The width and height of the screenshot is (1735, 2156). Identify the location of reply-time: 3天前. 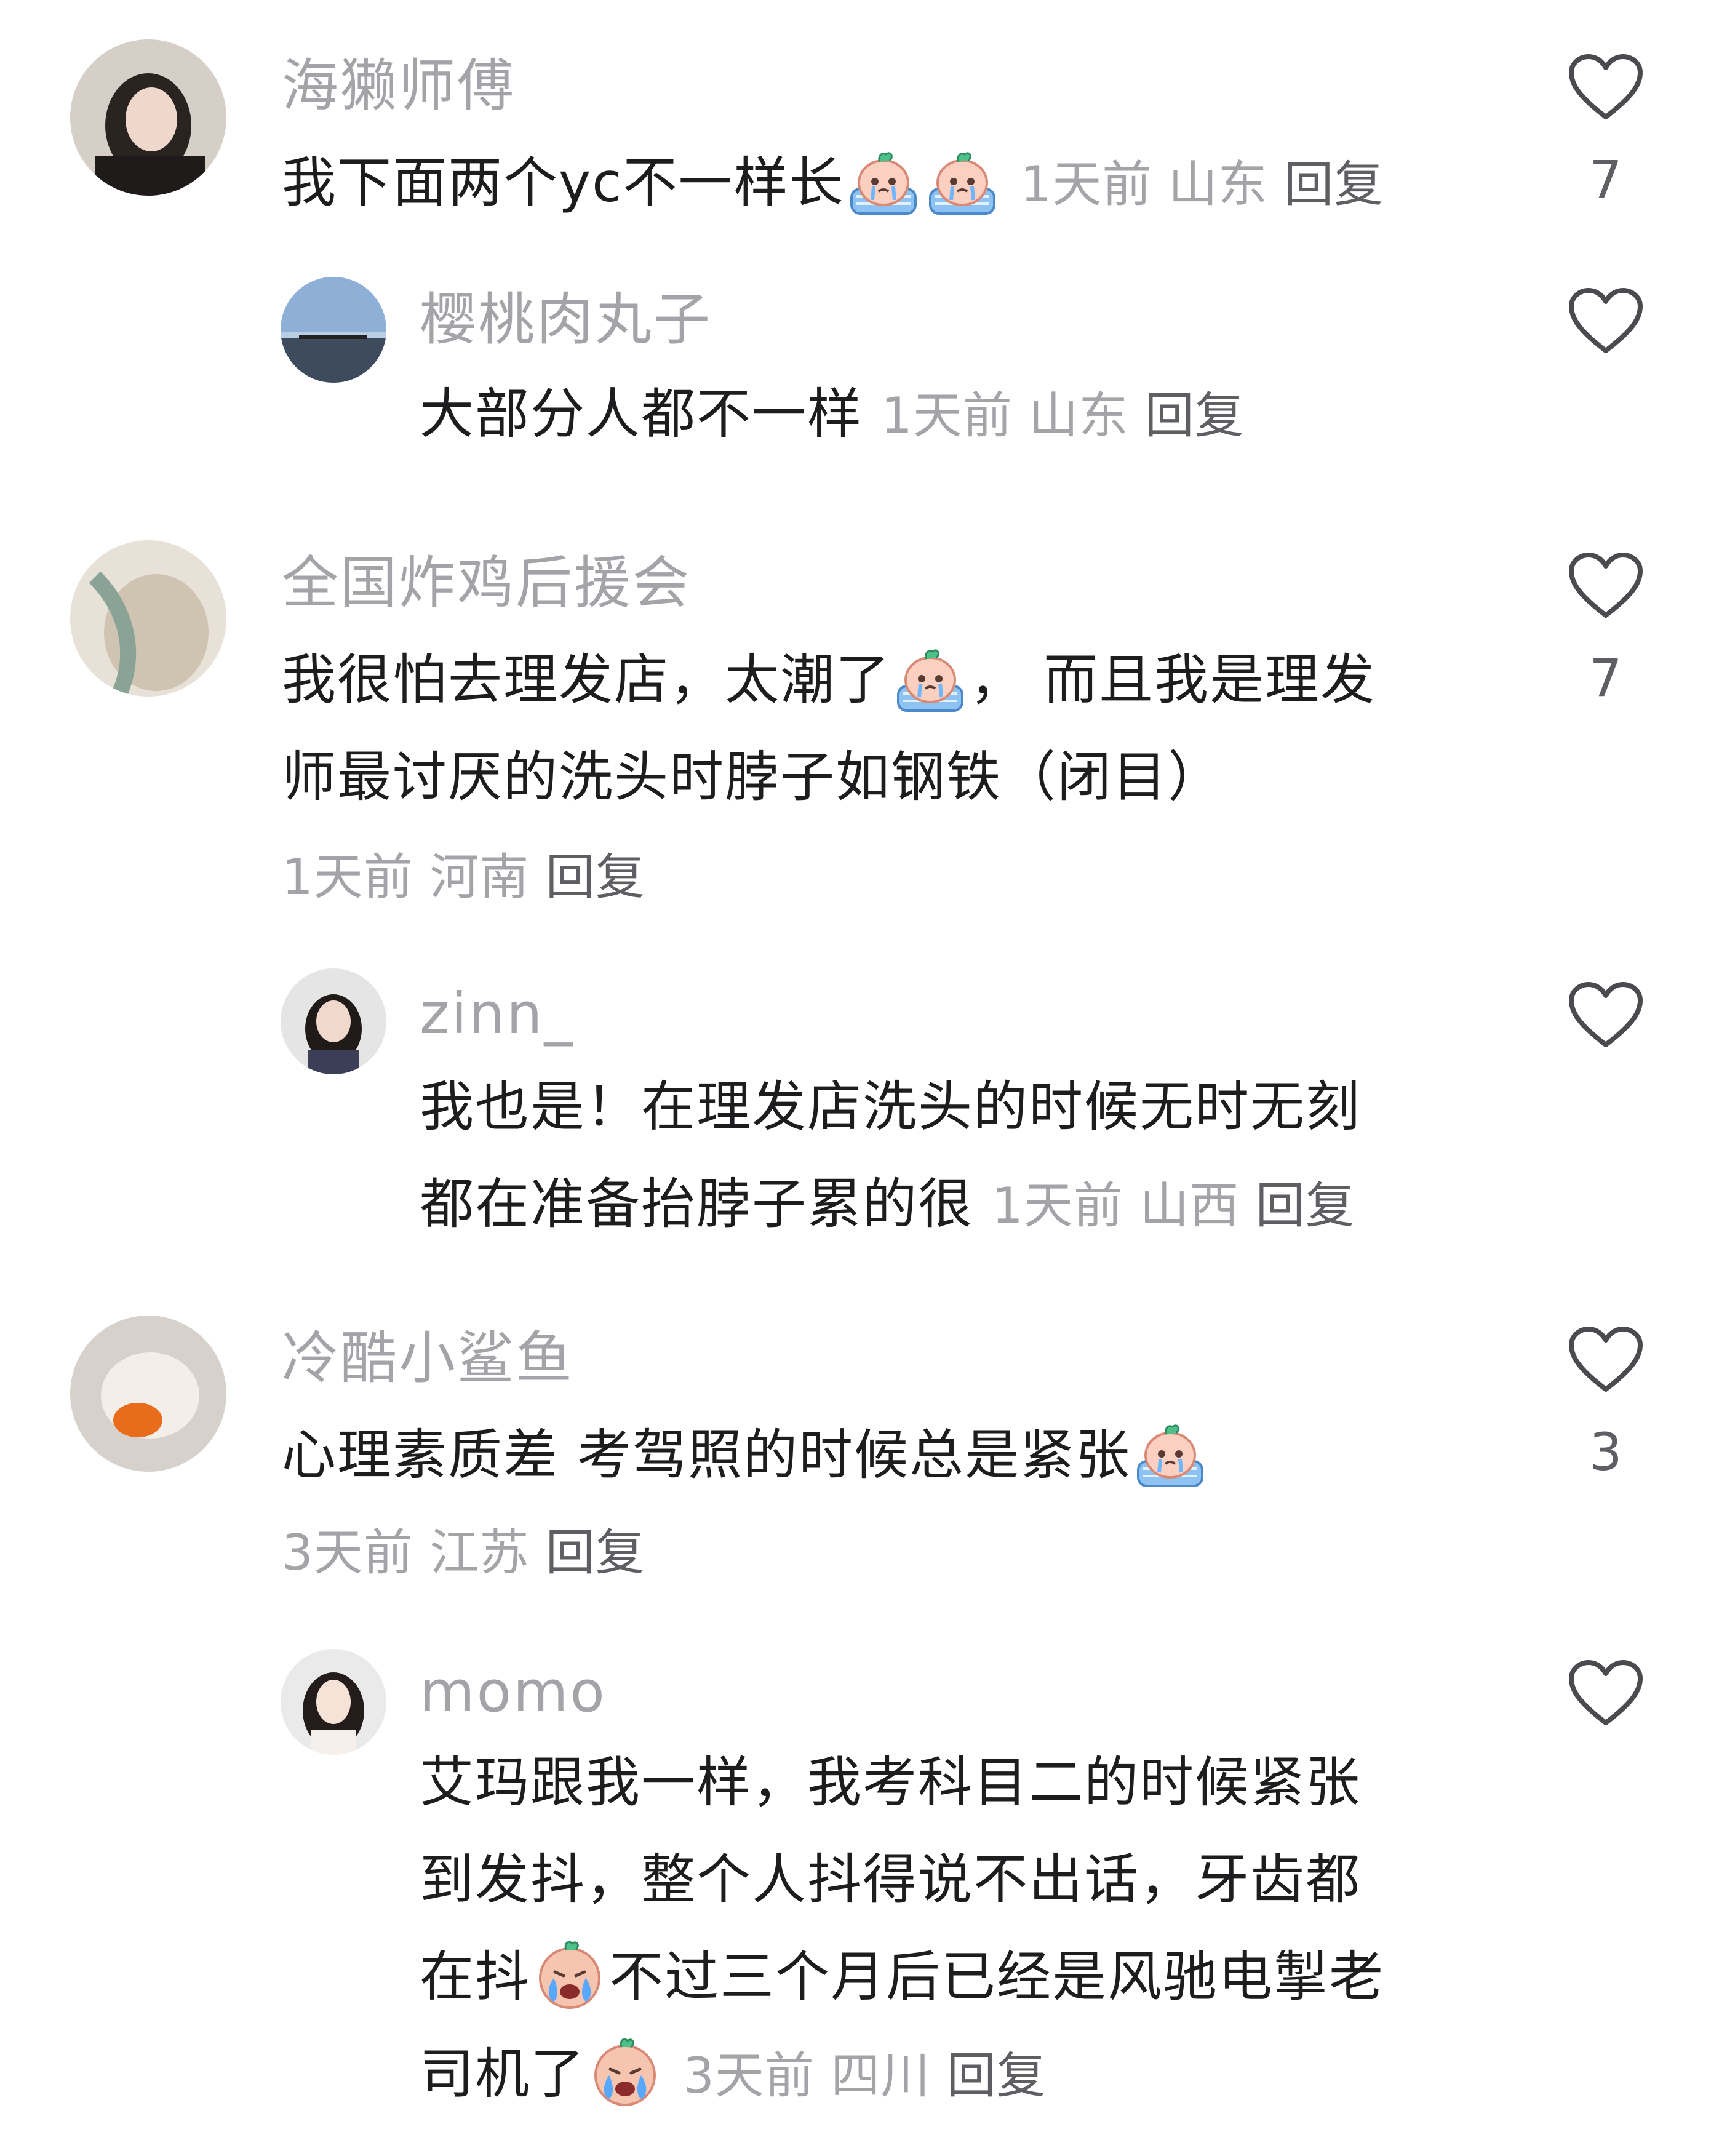
(749, 2075).